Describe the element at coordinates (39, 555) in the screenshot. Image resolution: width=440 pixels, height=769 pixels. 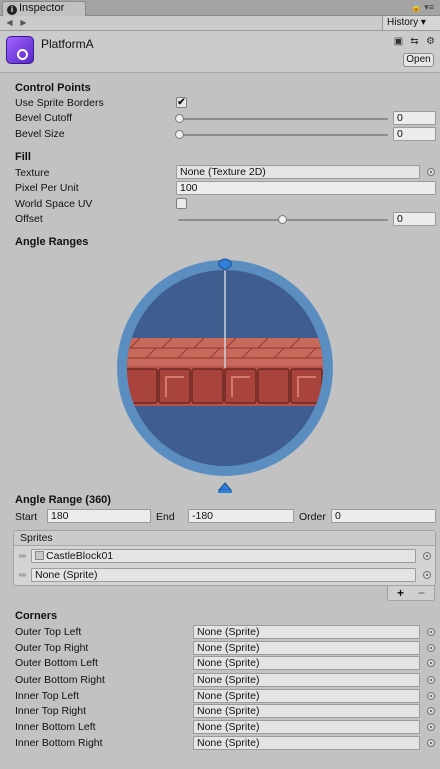
I see `sprite-thumbnail-icon` at that location.